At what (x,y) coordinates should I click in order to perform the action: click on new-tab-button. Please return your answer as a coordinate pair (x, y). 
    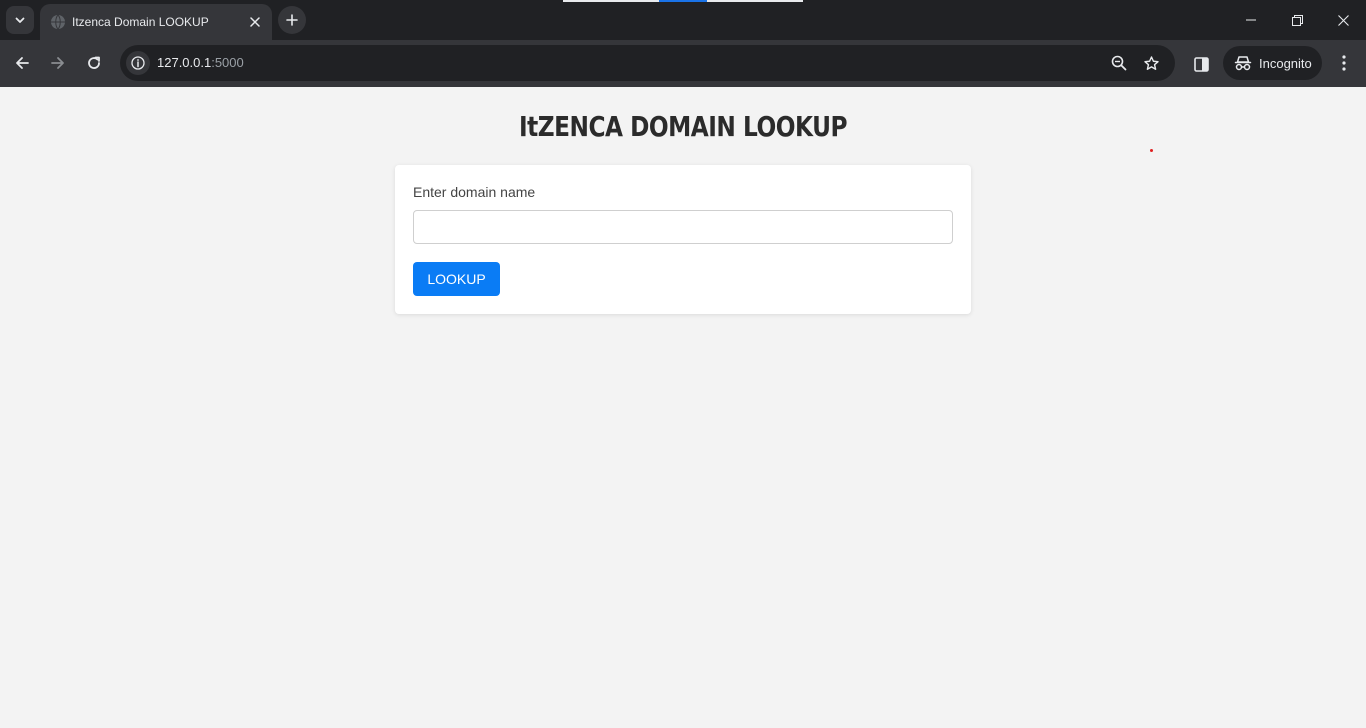
    Looking at the image, I should click on (292, 20).